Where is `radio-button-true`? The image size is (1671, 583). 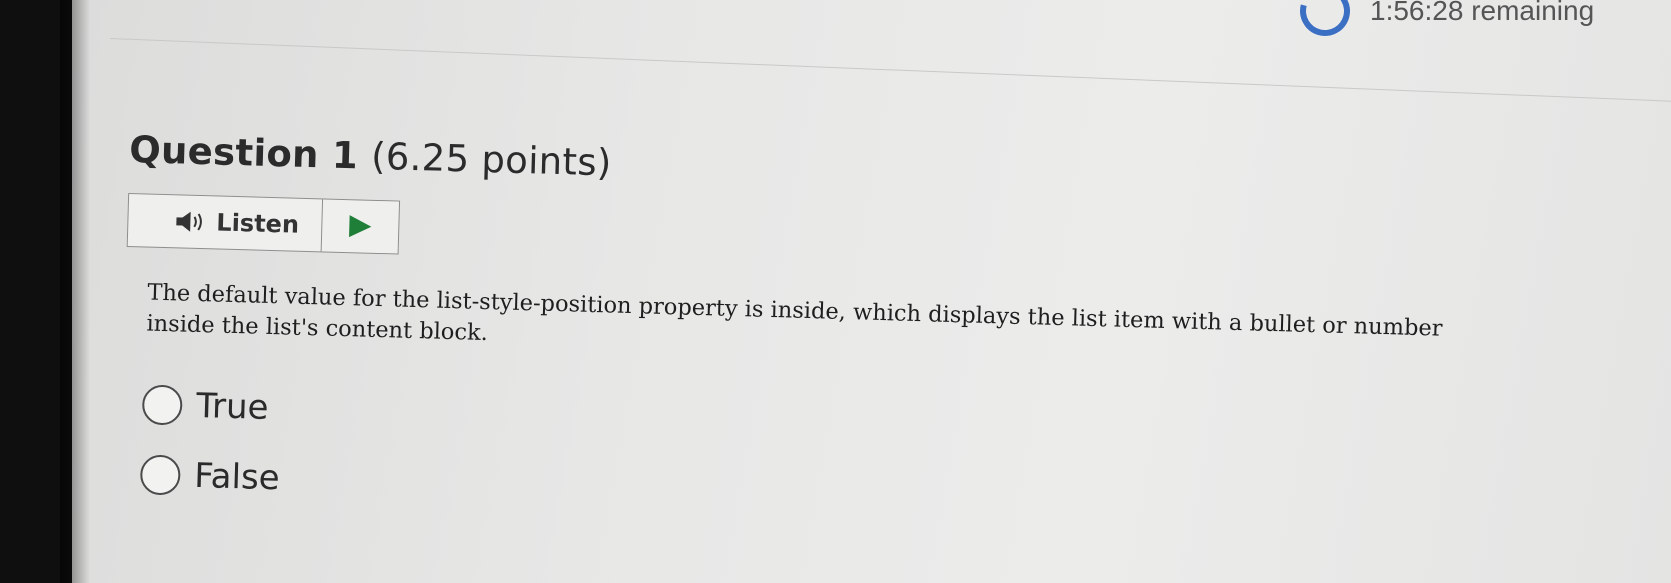 radio-button-true is located at coordinates (162, 405).